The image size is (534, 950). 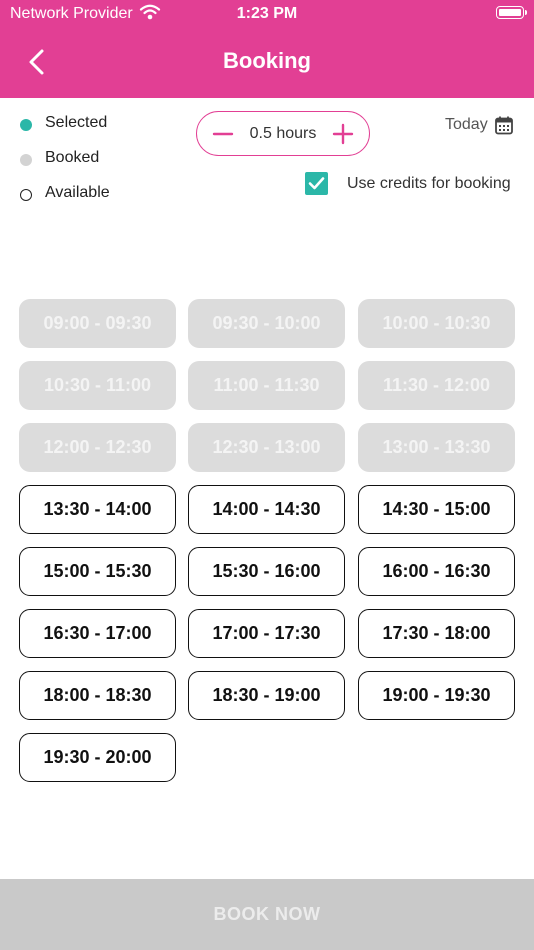 What do you see at coordinates (436, 695) in the screenshot?
I see `time-slot-available: 19:00 - 19:30` at bounding box center [436, 695].